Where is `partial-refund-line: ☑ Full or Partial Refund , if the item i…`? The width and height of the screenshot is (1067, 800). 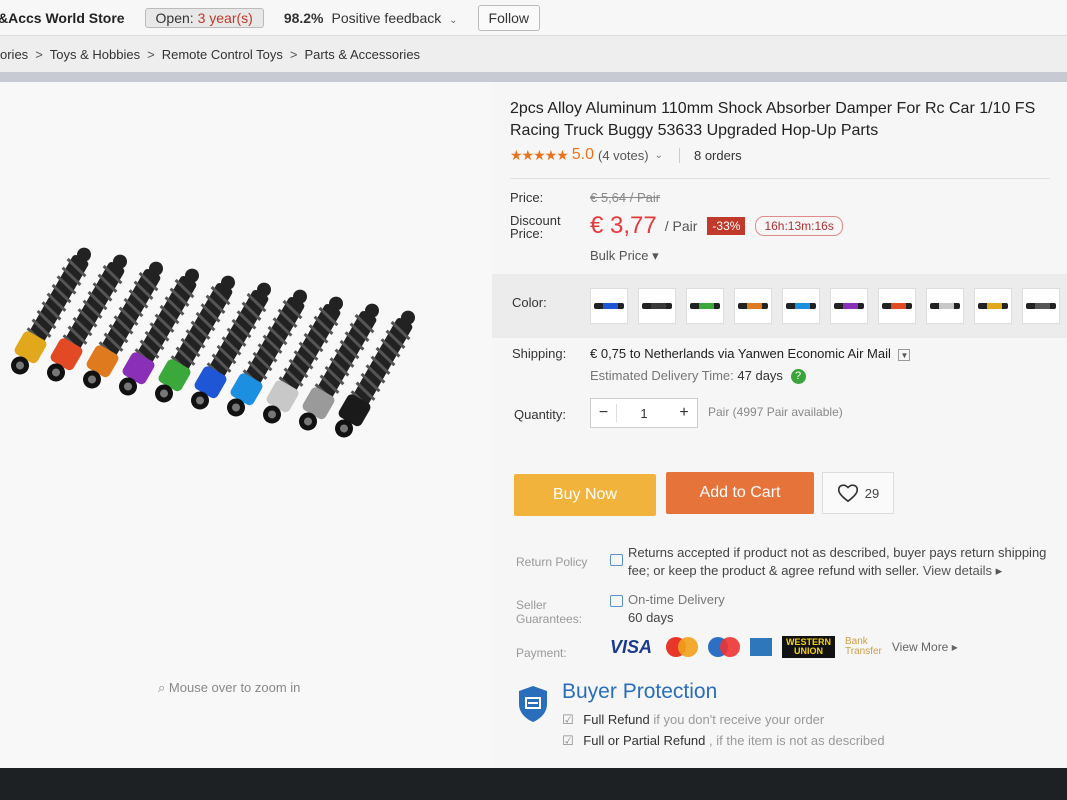 partial-refund-line: ☑ Full or Partial Refund , if the item i… is located at coordinates (723, 741).